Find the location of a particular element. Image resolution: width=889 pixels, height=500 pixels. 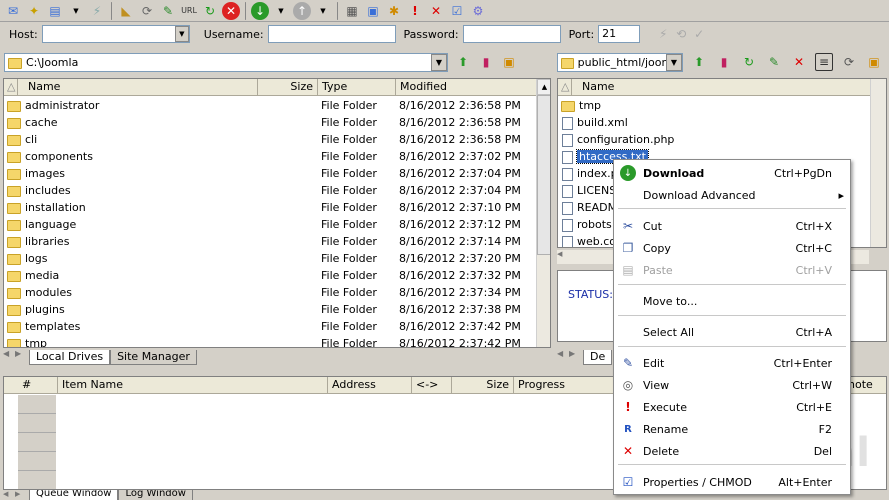

disconnect-icon: ⚡ is located at coordinates (97, 11).